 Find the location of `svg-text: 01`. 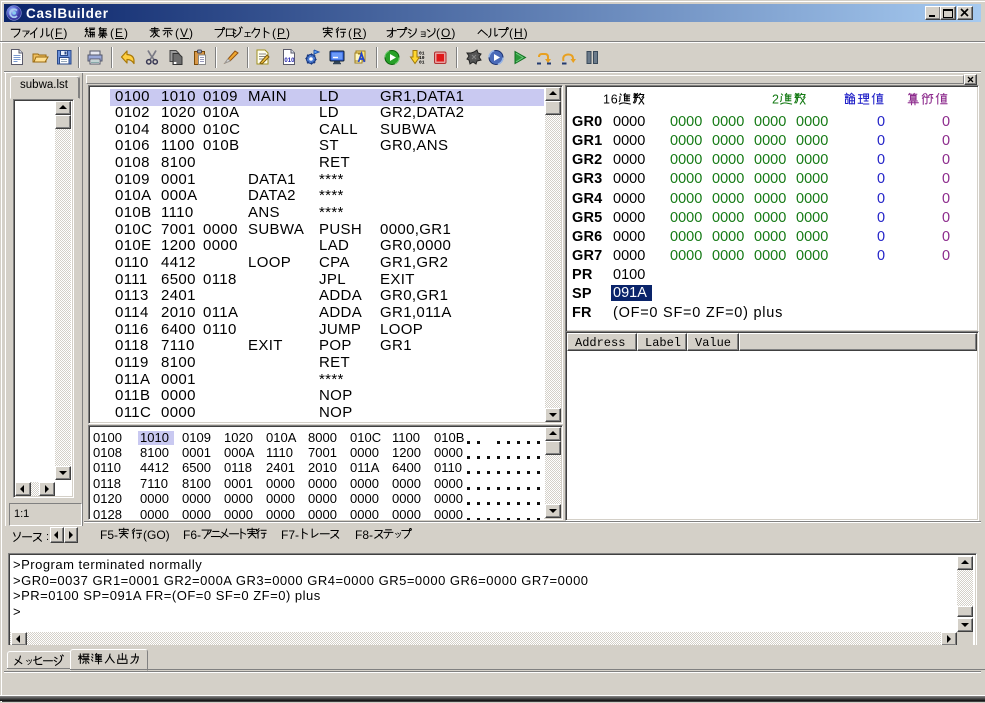

svg-text: 01 is located at coordinates (422, 63).